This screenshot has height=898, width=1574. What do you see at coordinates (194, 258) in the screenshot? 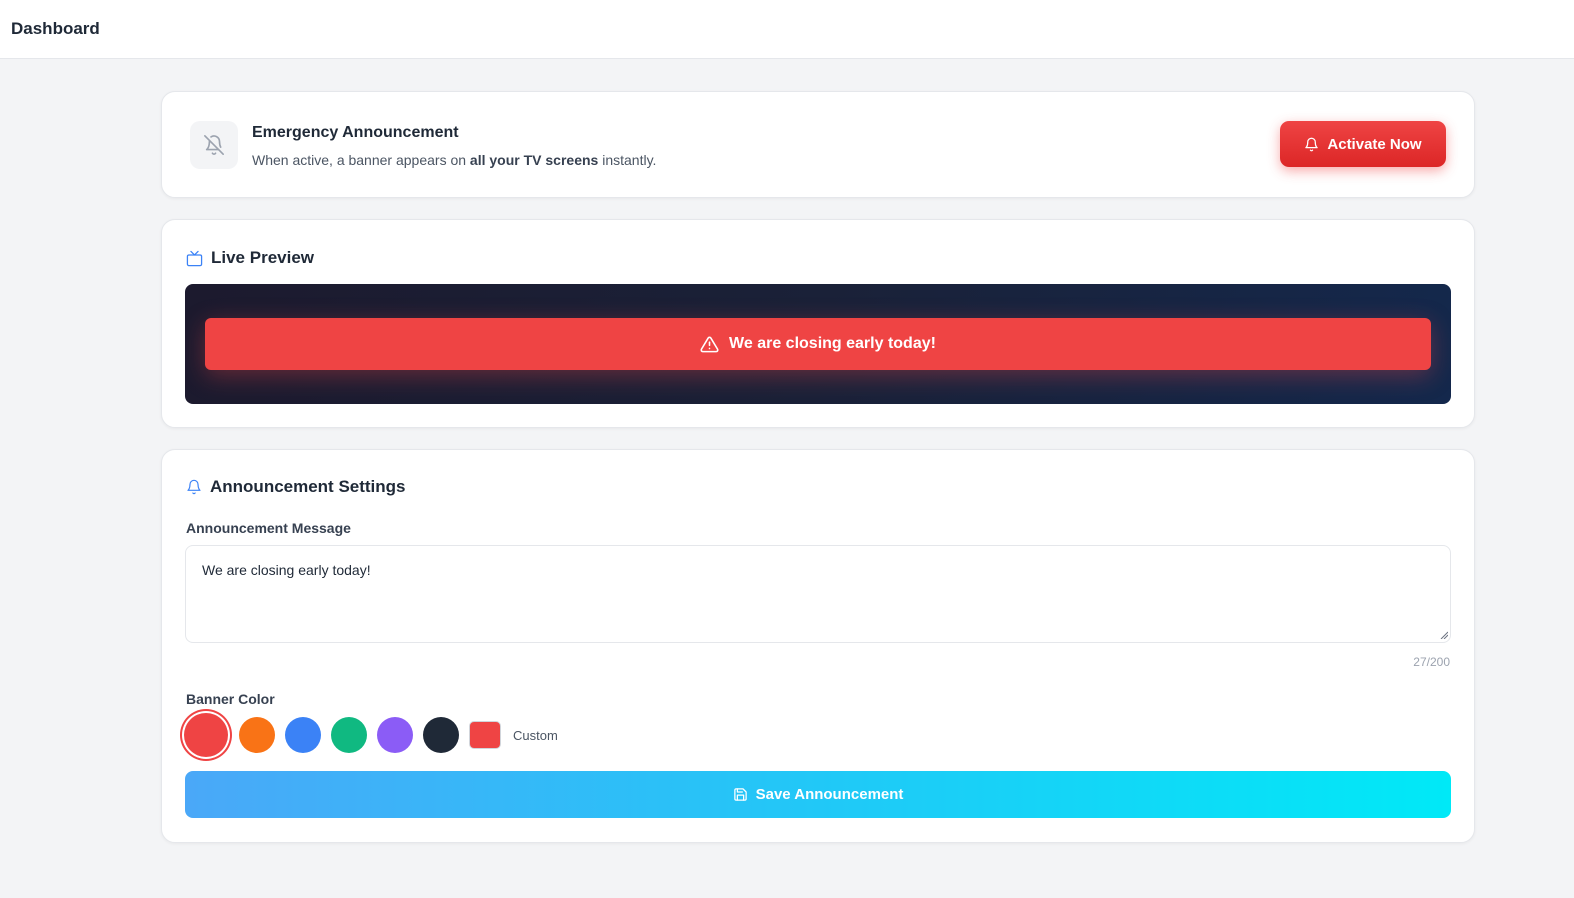
I see `tv-icon` at bounding box center [194, 258].